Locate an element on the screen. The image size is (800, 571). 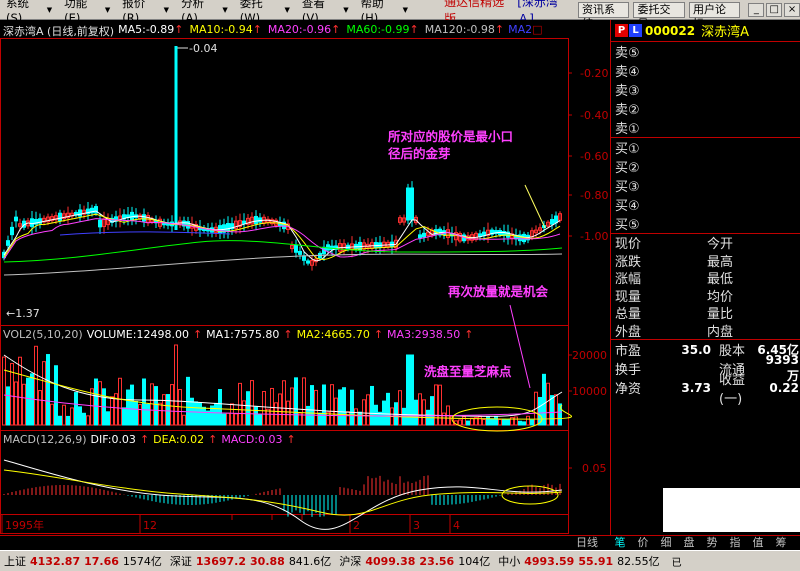
bottom-tab: 笔 is located at coordinates (620, 543).